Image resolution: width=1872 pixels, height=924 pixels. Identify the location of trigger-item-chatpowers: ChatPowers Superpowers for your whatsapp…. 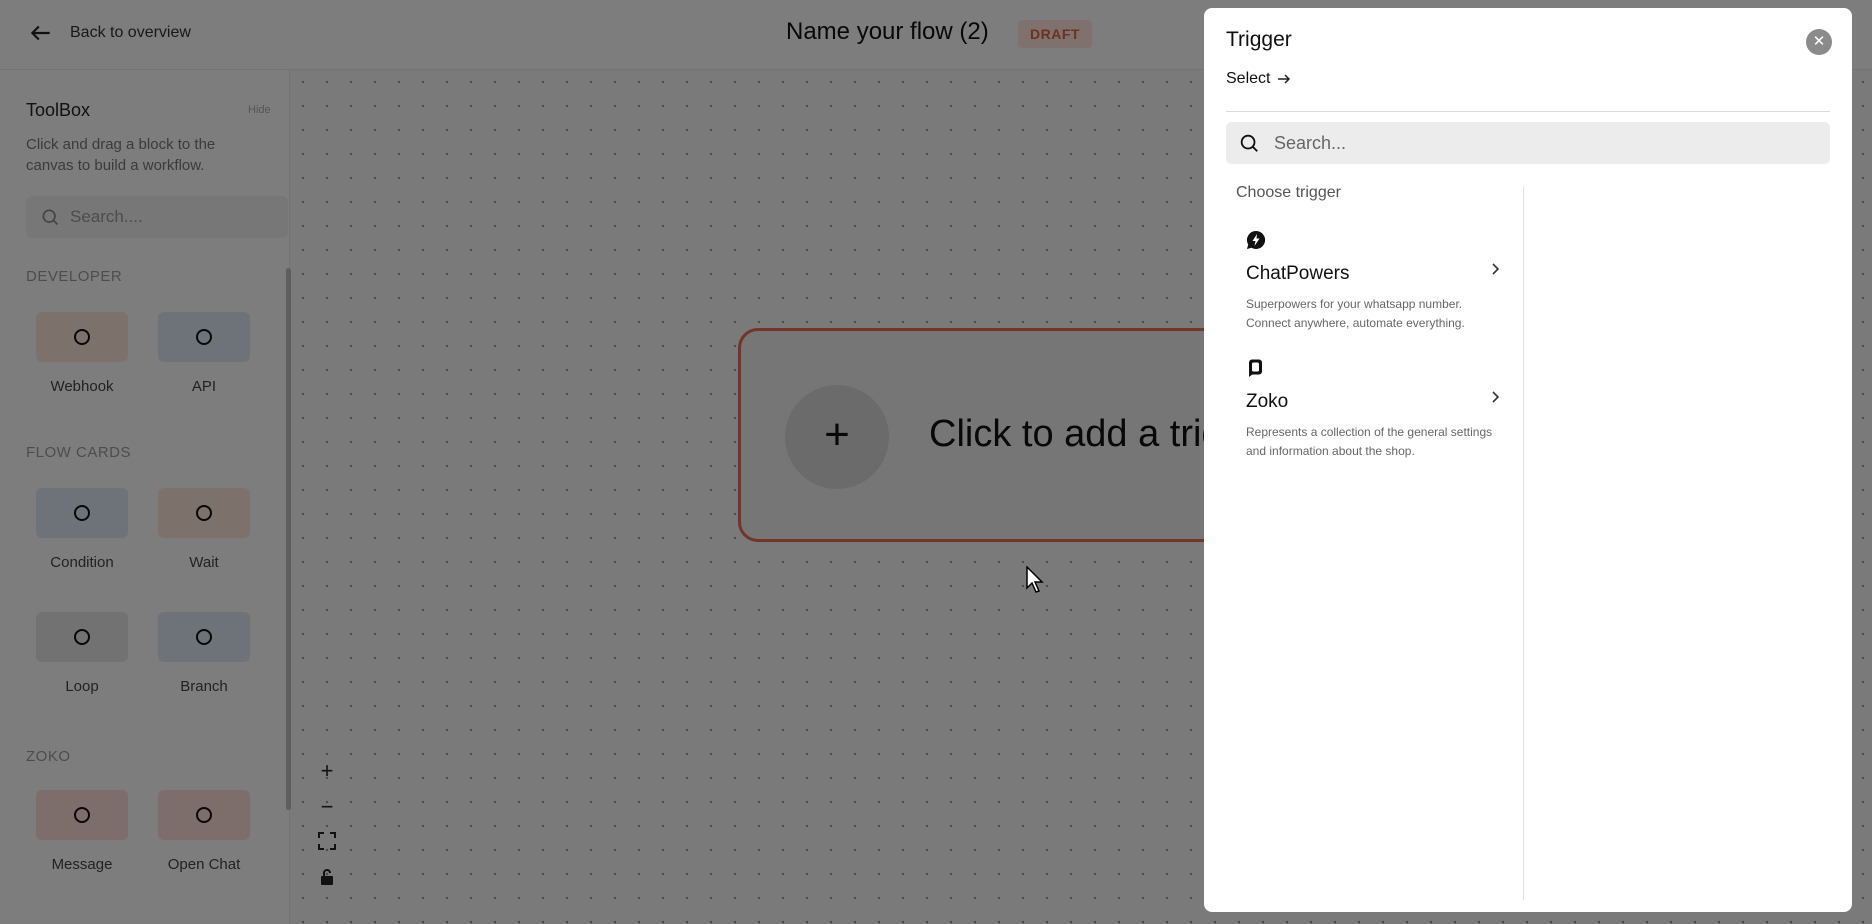
(1374, 281).